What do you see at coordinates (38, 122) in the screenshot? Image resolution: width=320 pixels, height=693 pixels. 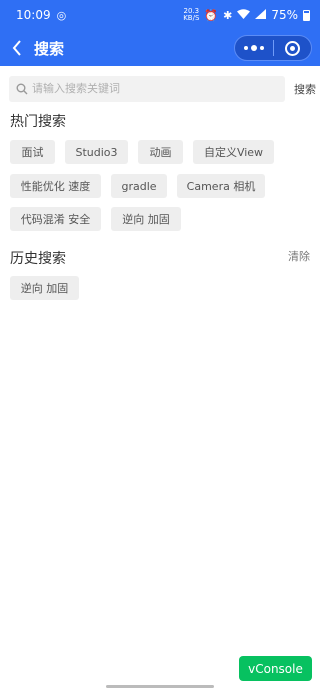 I see `hot-search-title: 热门搜索` at bounding box center [38, 122].